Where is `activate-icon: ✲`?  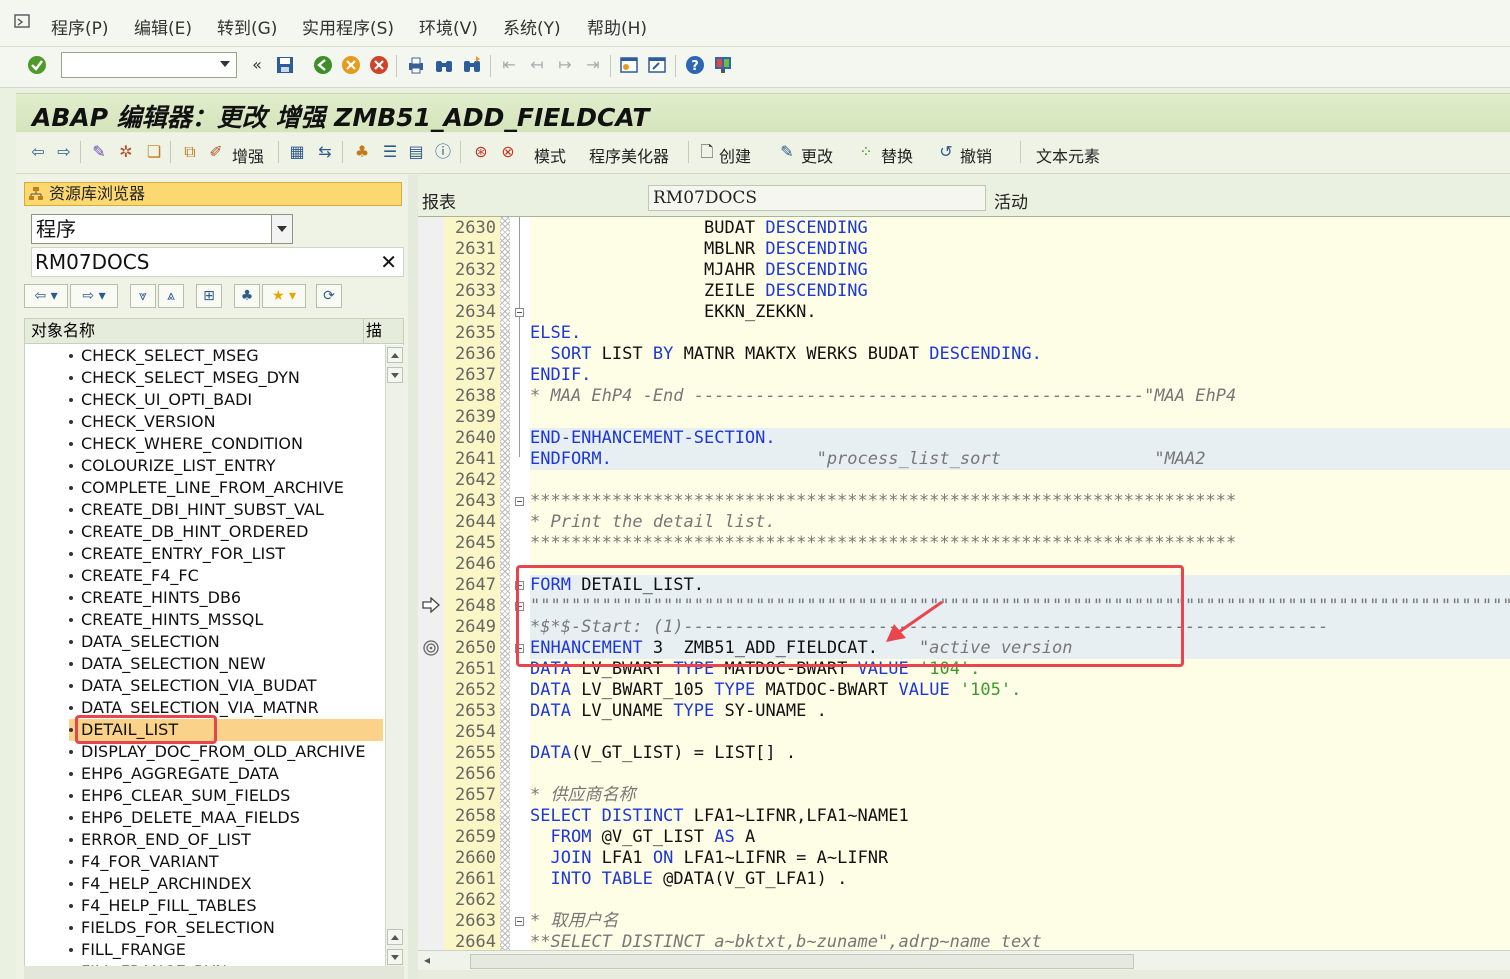 activate-icon: ✲ is located at coordinates (126, 152).